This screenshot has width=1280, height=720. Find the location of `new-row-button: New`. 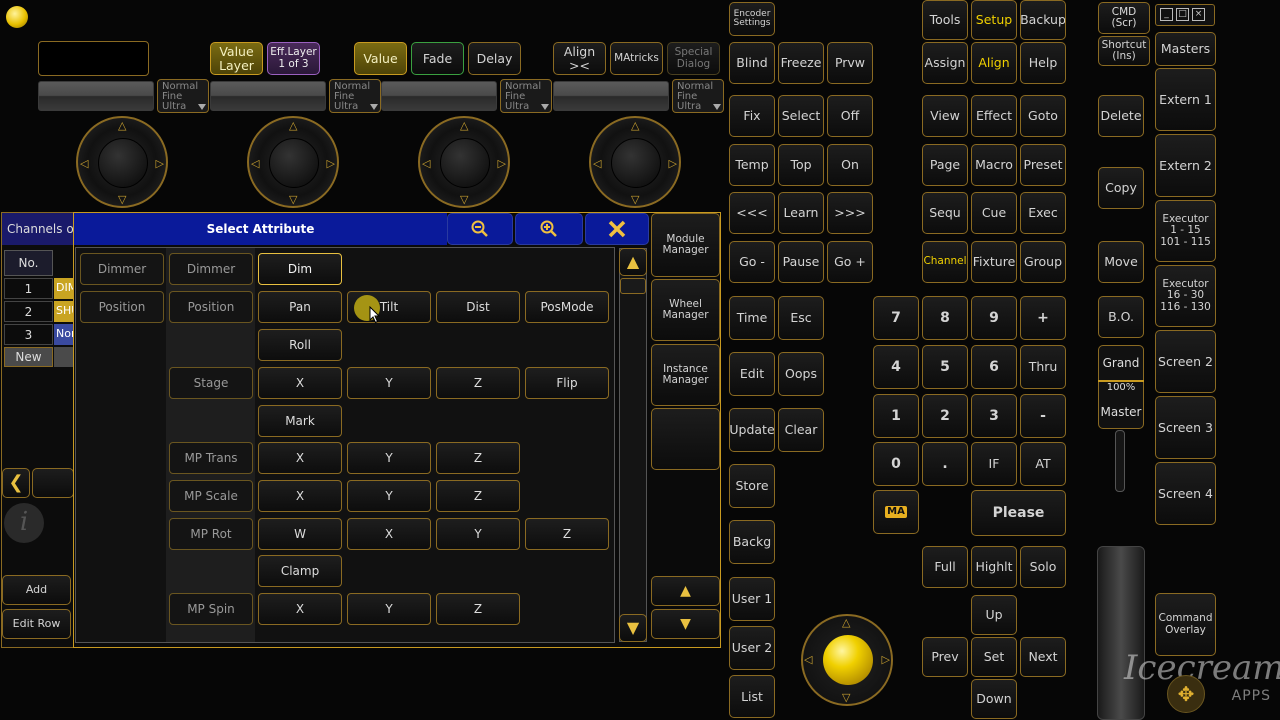

new-row-button: New is located at coordinates (28, 357).